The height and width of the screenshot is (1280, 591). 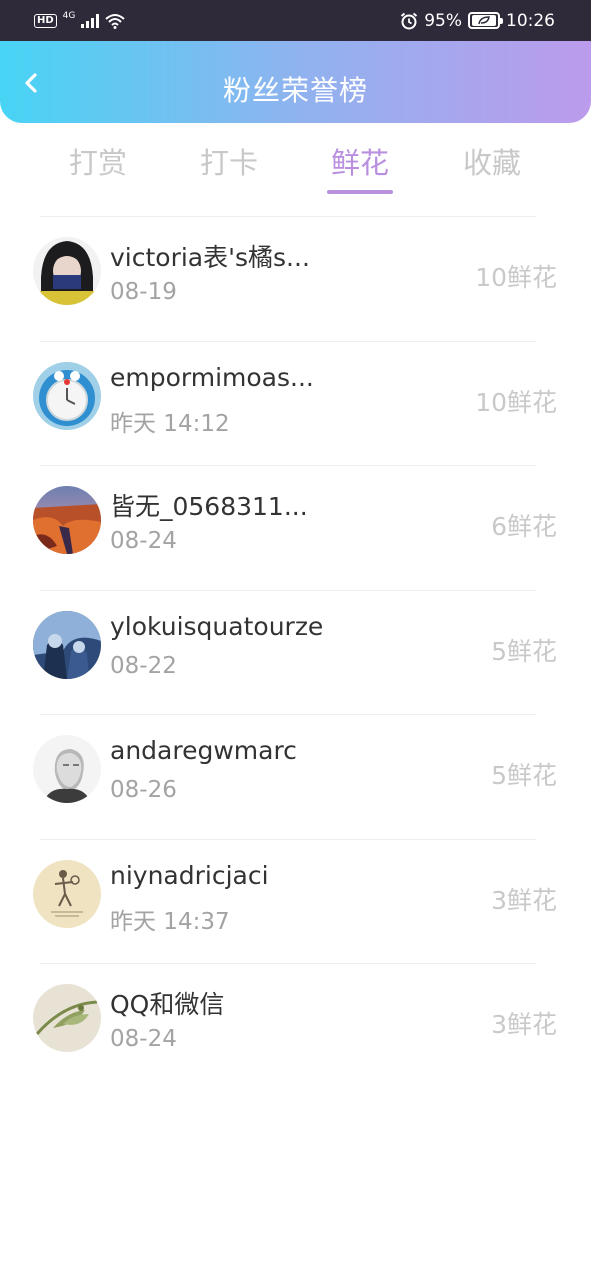 I want to click on list-item: empormimoas... 昨天 14:12 10鲜花, so click(x=295, y=403).